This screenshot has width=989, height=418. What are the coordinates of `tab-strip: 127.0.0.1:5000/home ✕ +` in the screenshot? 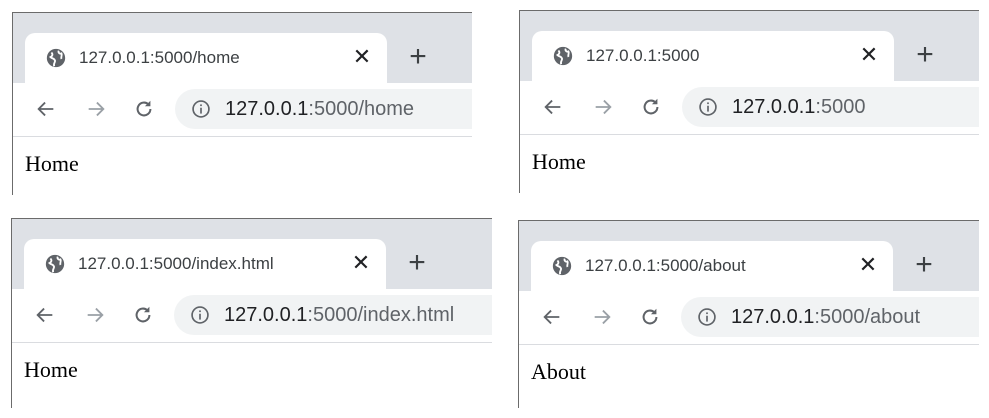 It's located at (242, 49).